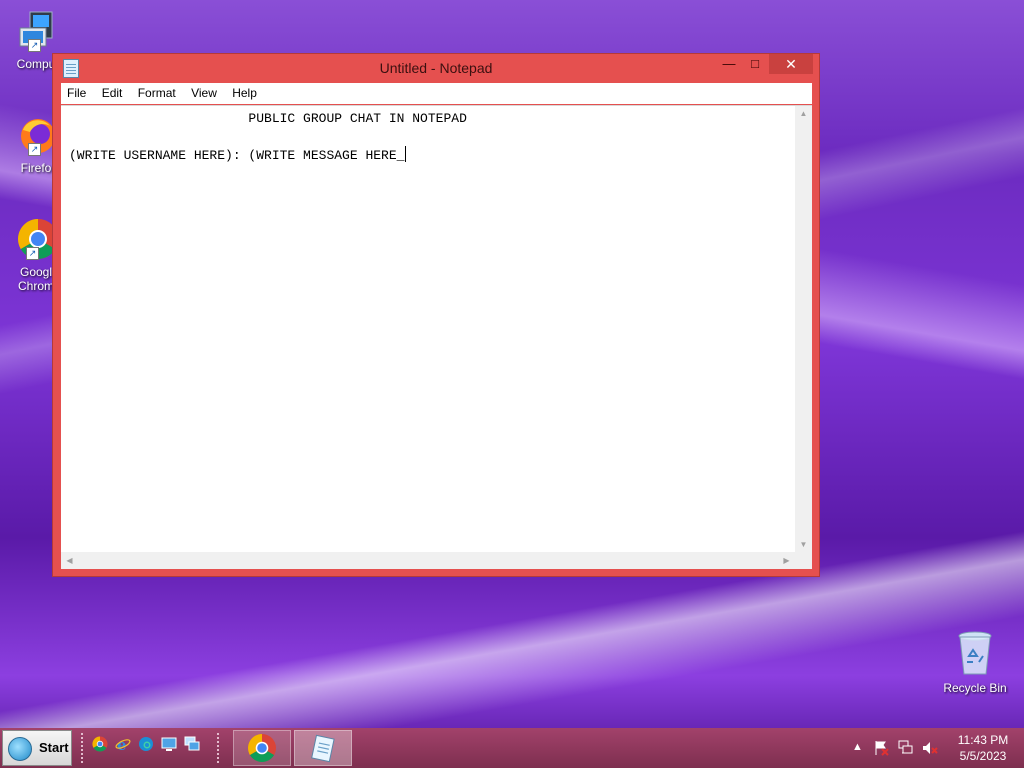 This screenshot has width=1024, height=768. What do you see at coordinates (20, 749) in the screenshot?
I see `start-orb-icon` at bounding box center [20, 749].